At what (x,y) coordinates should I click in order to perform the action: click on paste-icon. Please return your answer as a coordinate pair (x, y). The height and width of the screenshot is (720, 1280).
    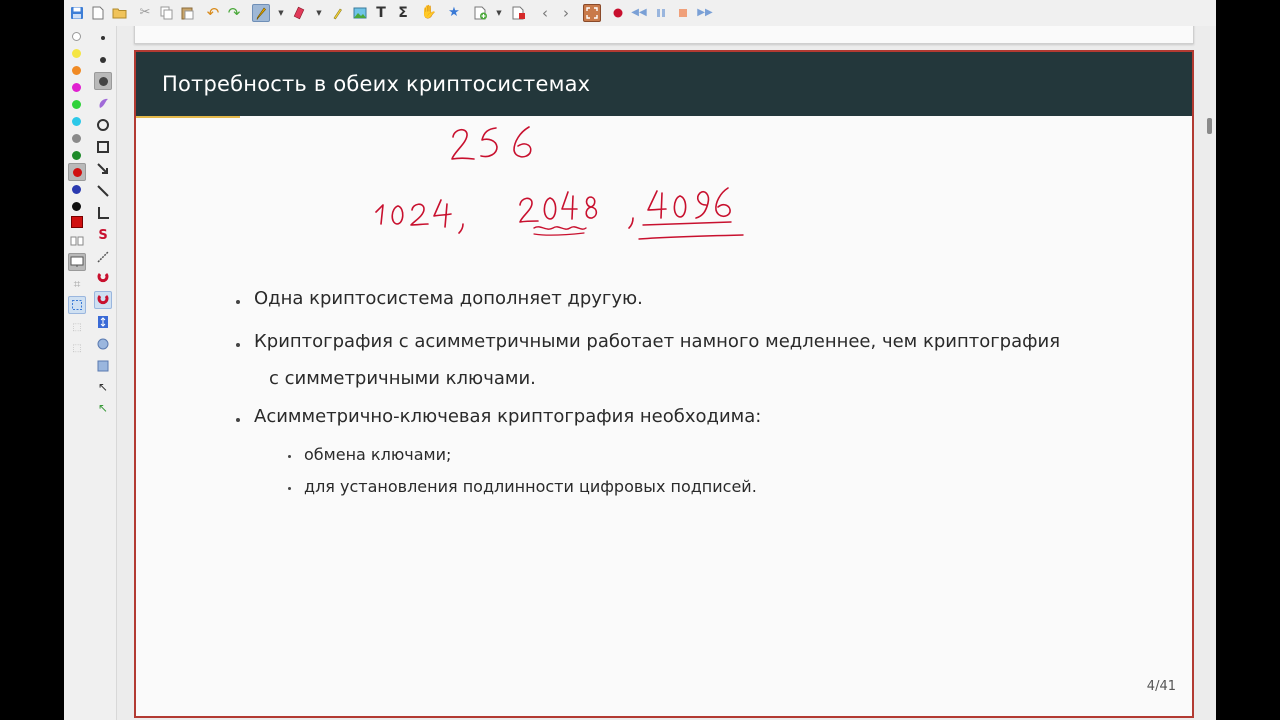
    Looking at the image, I should click on (187, 13).